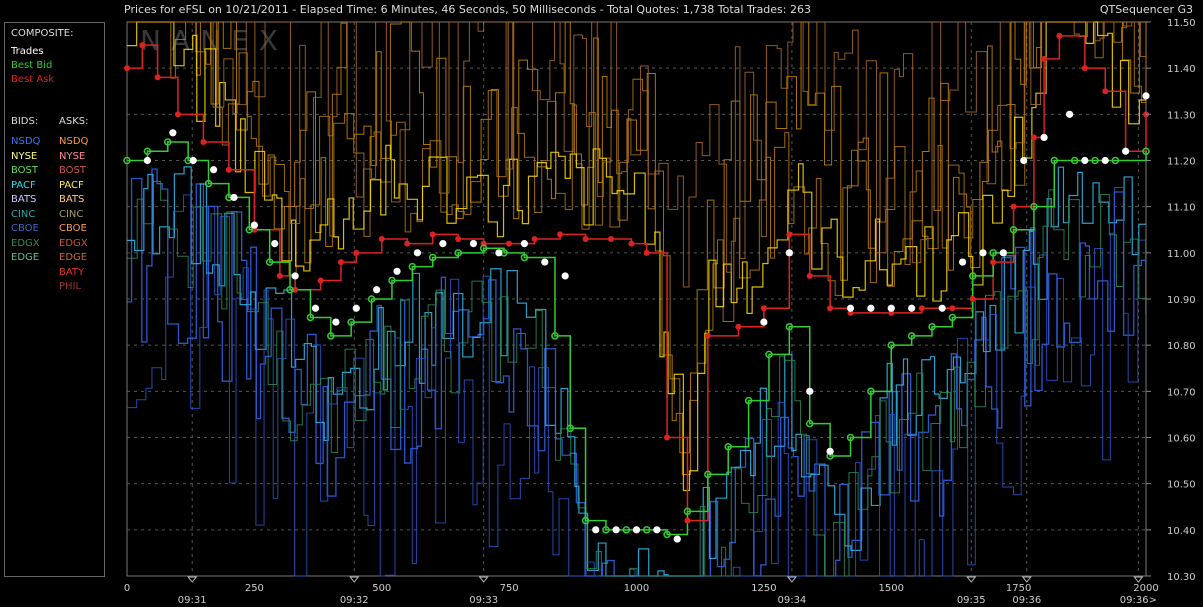  I want to click on y-tick-label: 11.10, so click(1181, 208).